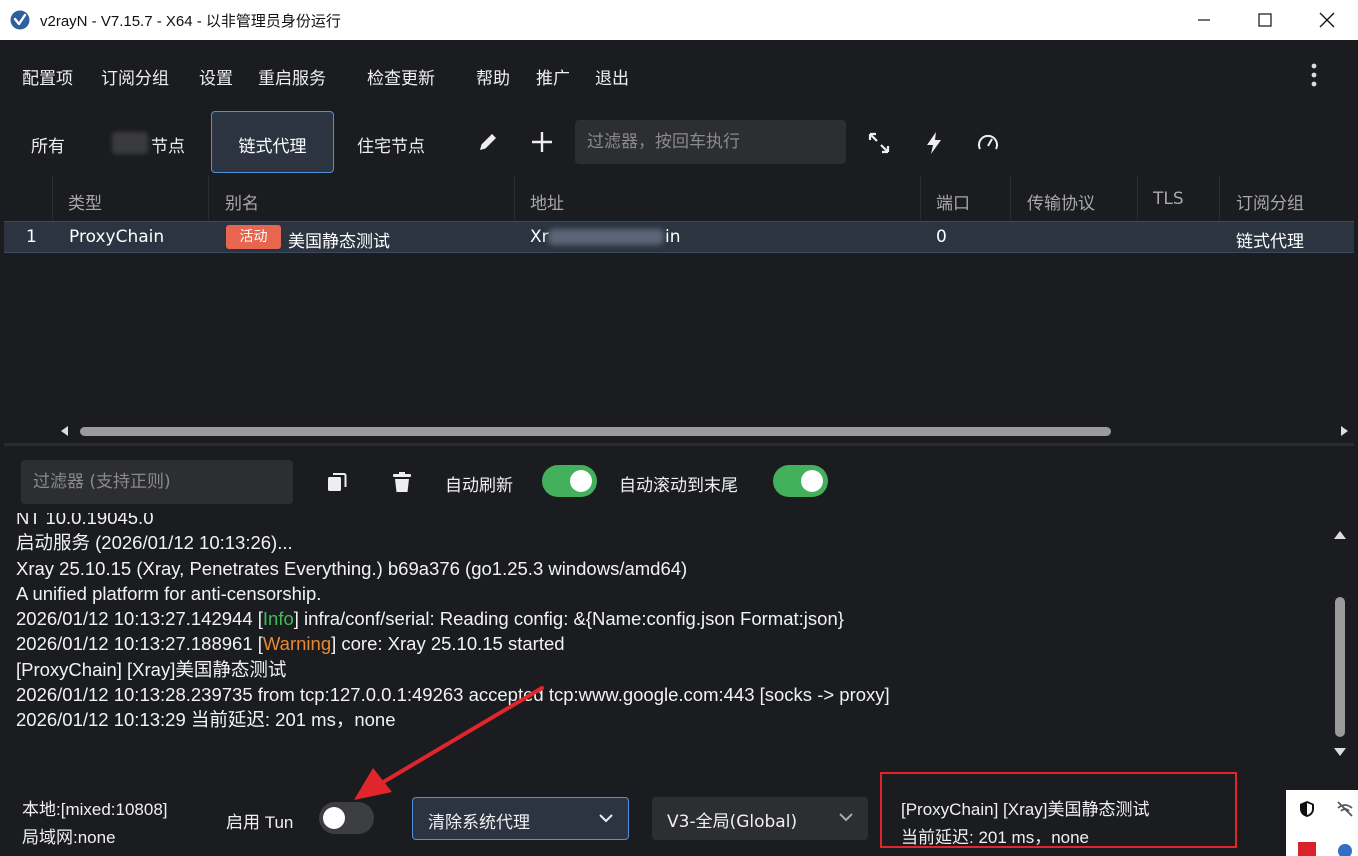 The height and width of the screenshot is (856, 1358). Describe the element at coordinates (732, 822) in the screenshot. I see `routing-mode-value: V3-全局(Global)` at that location.